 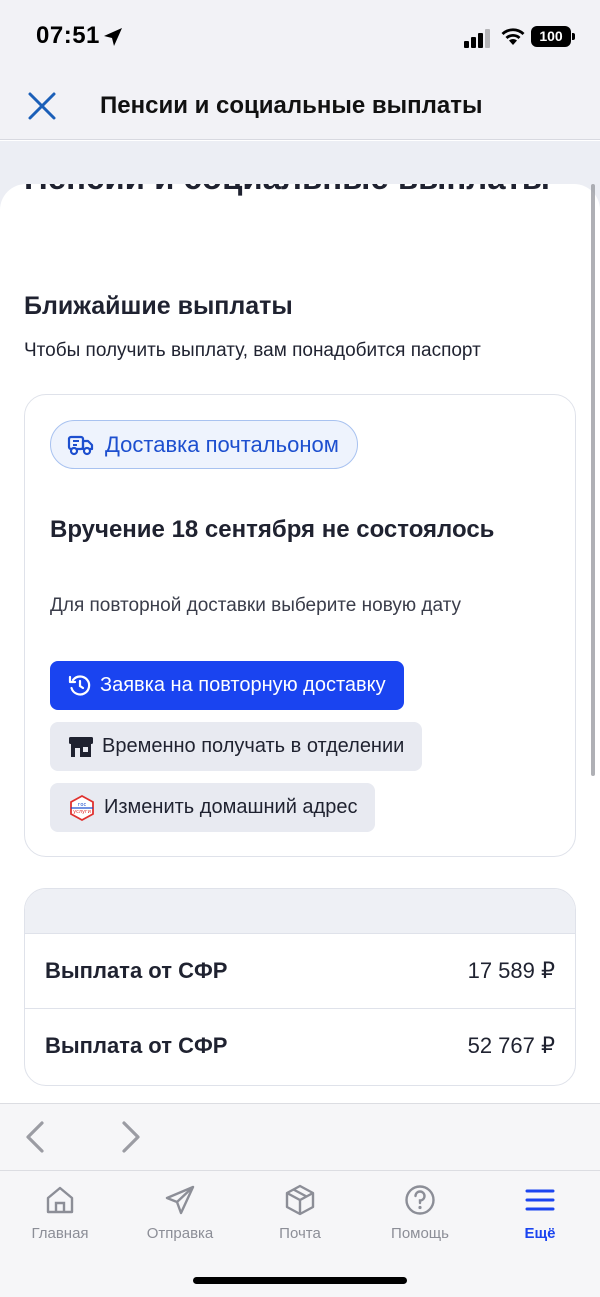 What do you see at coordinates (420, 1218) in the screenshot?
I see `tab-help: Помощь` at bounding box center [420, 1218].